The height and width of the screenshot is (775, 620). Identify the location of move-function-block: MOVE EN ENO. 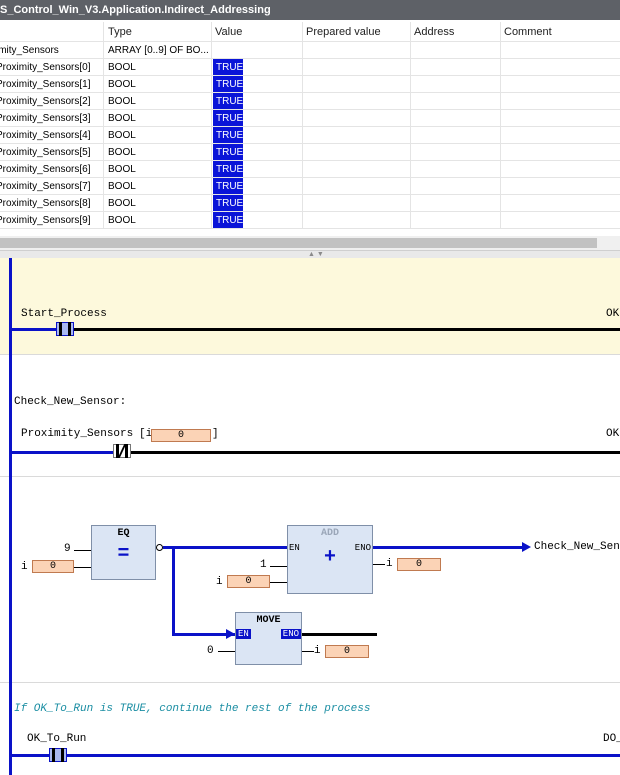
(268, 638).